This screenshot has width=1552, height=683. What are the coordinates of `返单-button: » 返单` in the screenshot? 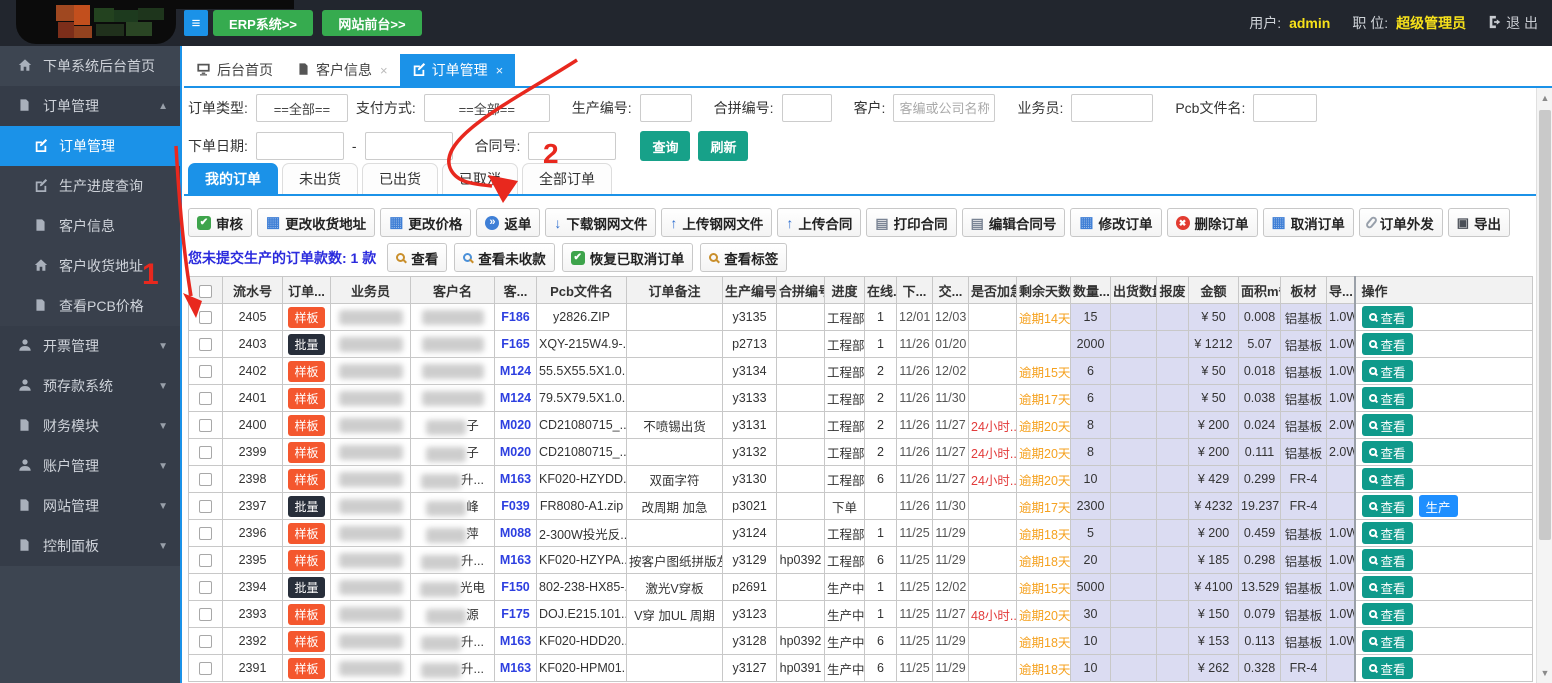 It's located at (508, 222).